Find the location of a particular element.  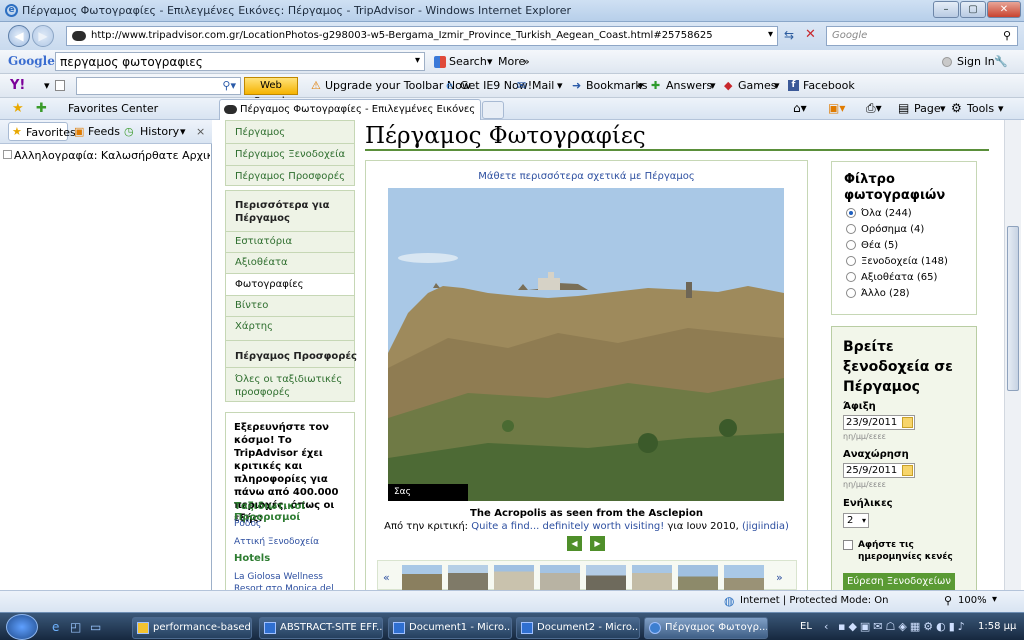

facebook-button: Facebook is located at coordinates (829, 85).